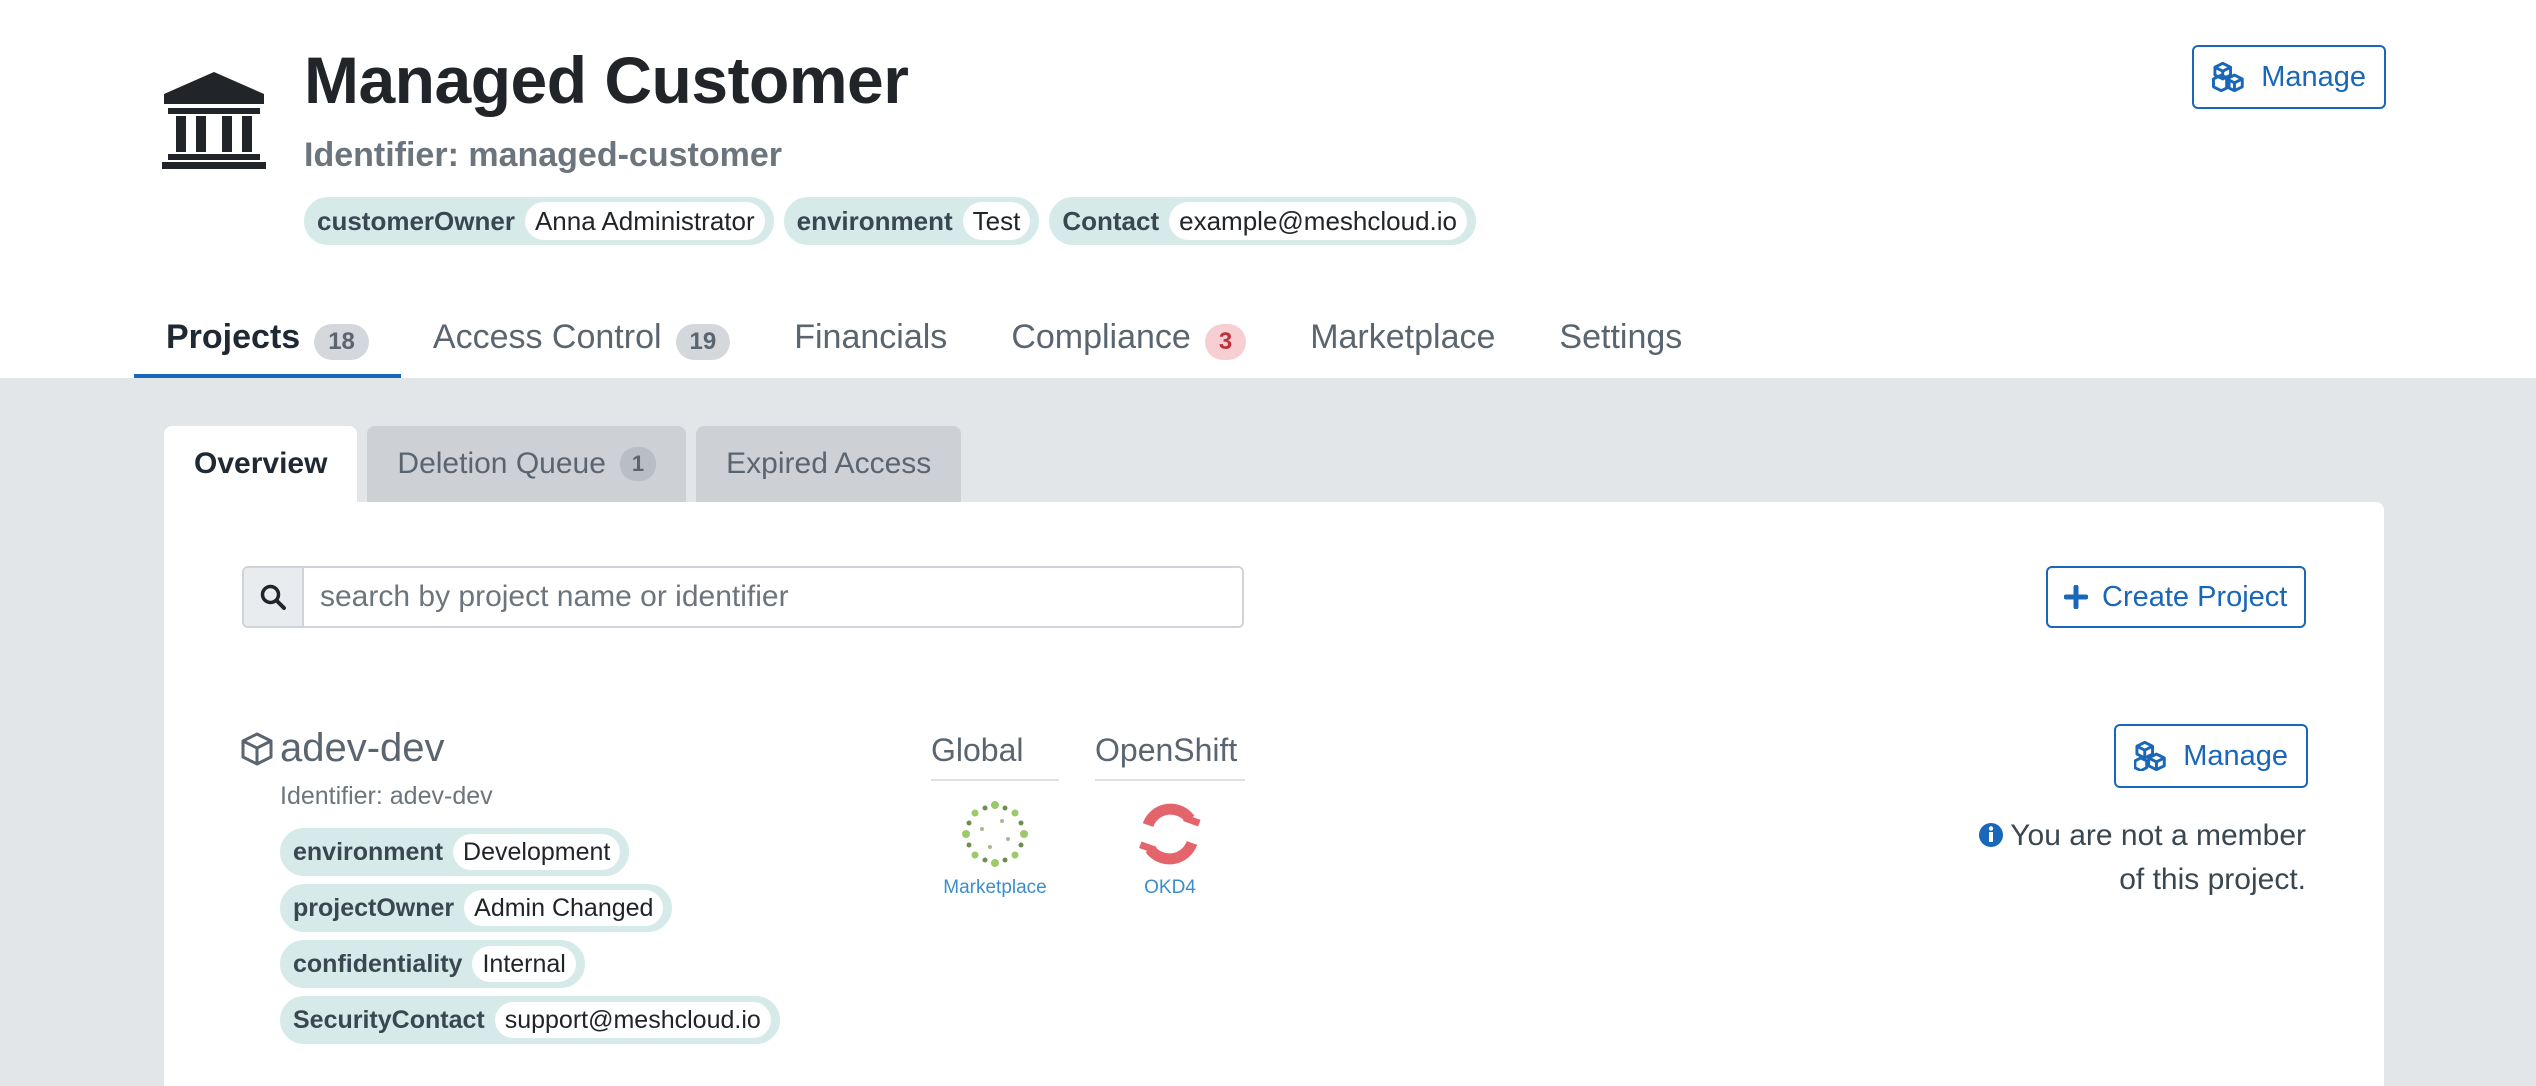  I want to click on platform-marketplace: Marketplace, so click(995, 849).